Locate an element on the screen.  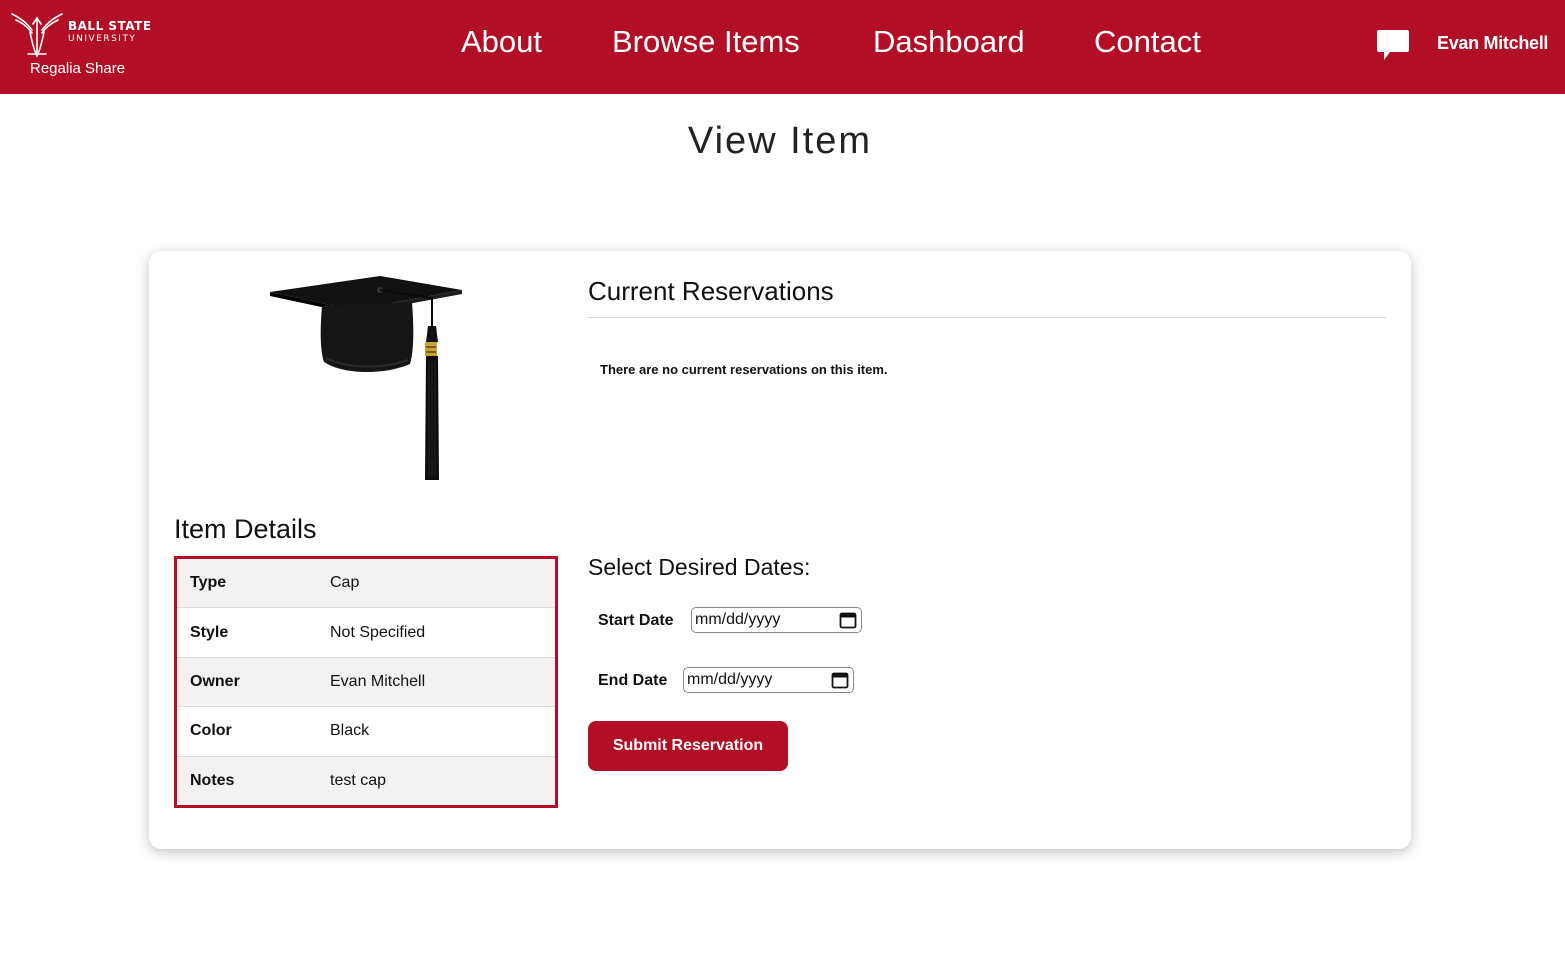
end-date-label: End Date is located at coordinates (633, 680).